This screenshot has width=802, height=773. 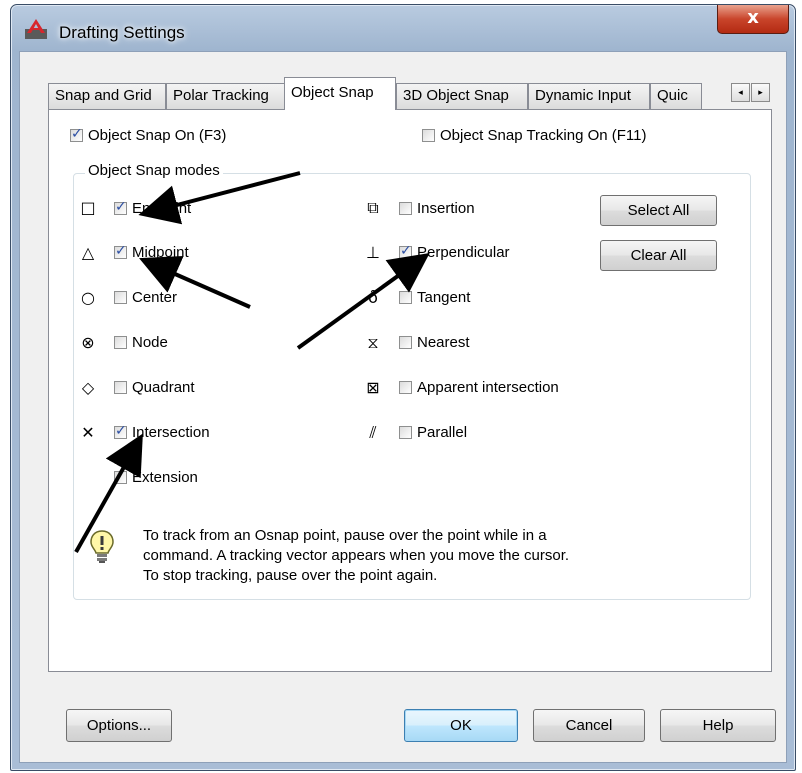 I want to click on tab-snap-and-grid: Snap and Grid, so click(x=107, y=96).